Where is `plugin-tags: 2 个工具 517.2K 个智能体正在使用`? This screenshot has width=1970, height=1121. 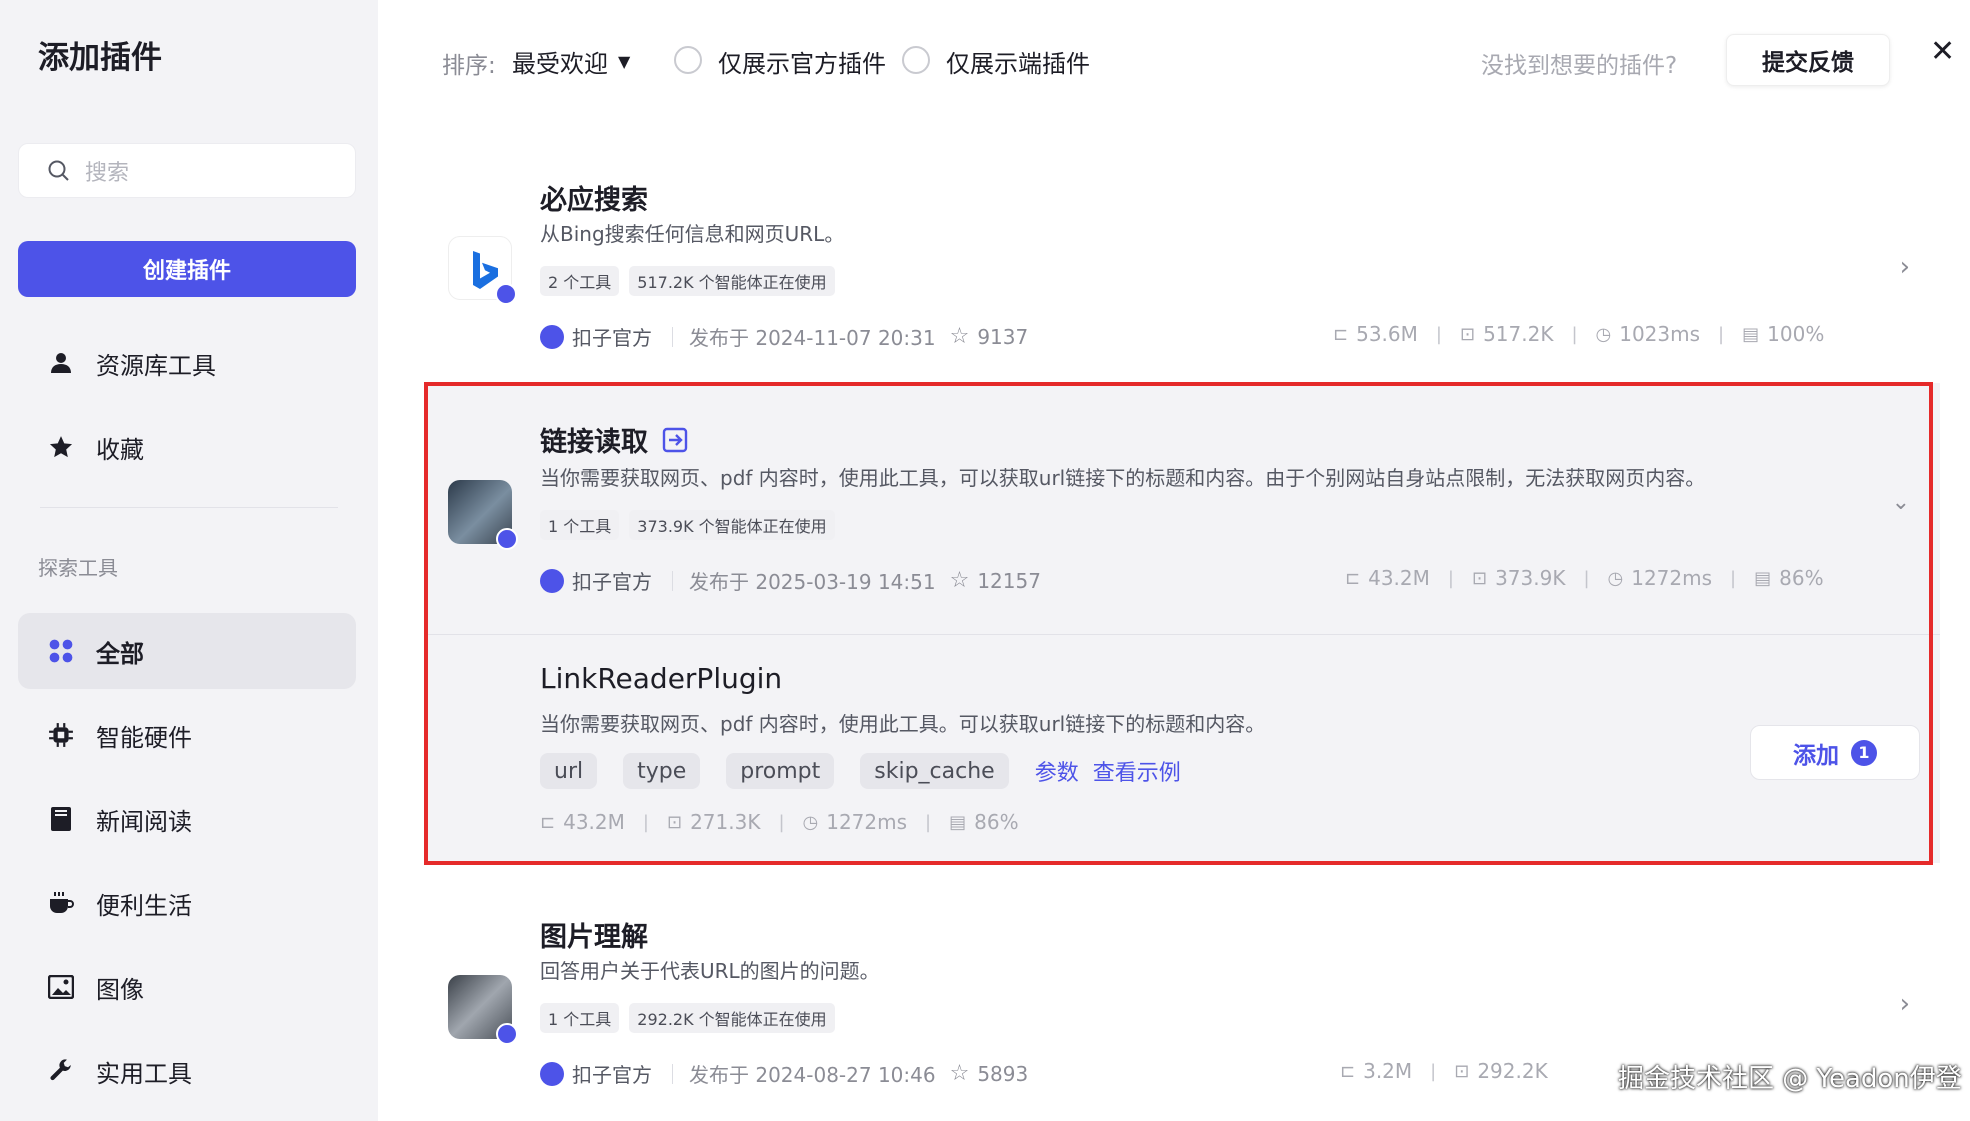 plugin-tags: 2 个工具 517.2K 个智能体正在使用 is located at coordinates (687, 281).